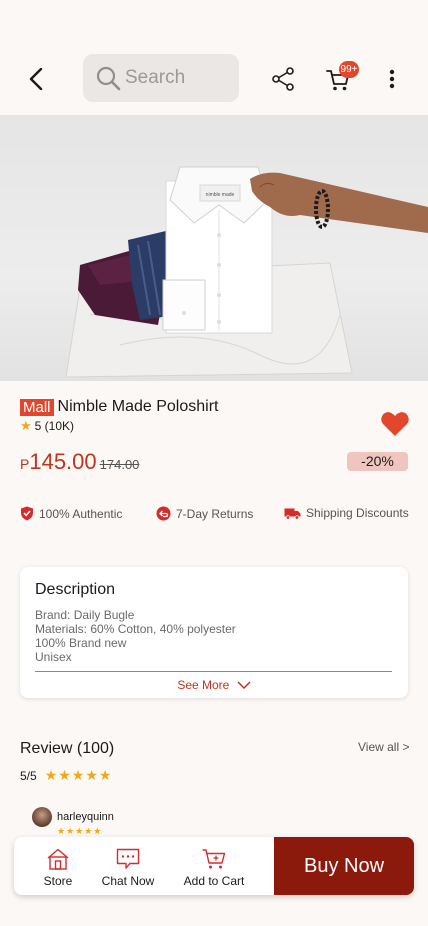  What do you see at coordinates (108, 78) in the screenshot?
I see `search-icon` at bounding box center [108, 78].